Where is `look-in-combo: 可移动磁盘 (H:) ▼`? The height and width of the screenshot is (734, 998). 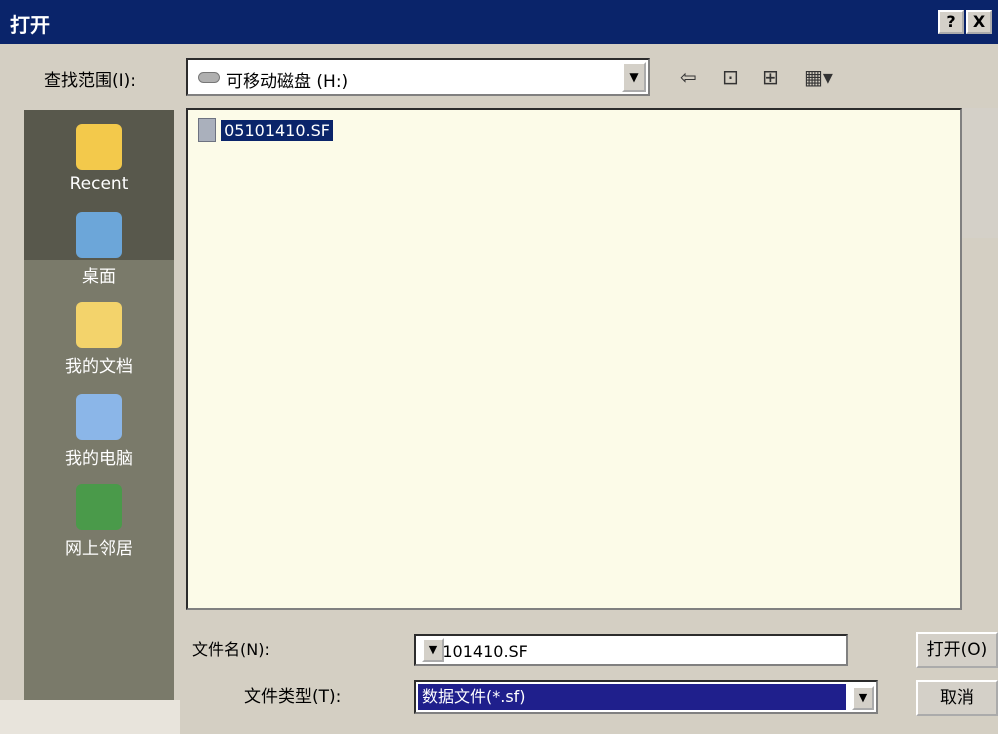
look-in-combo: 可移动磁盘 (H:) ▼ is located at coordinates (418, 77).